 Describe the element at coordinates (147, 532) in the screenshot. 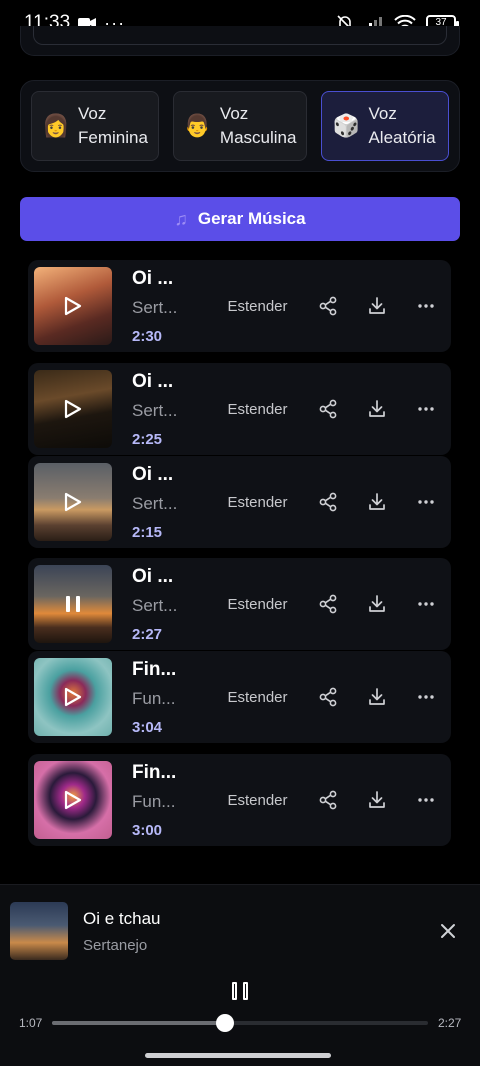

I see `song-duration: 2:15` at that location.